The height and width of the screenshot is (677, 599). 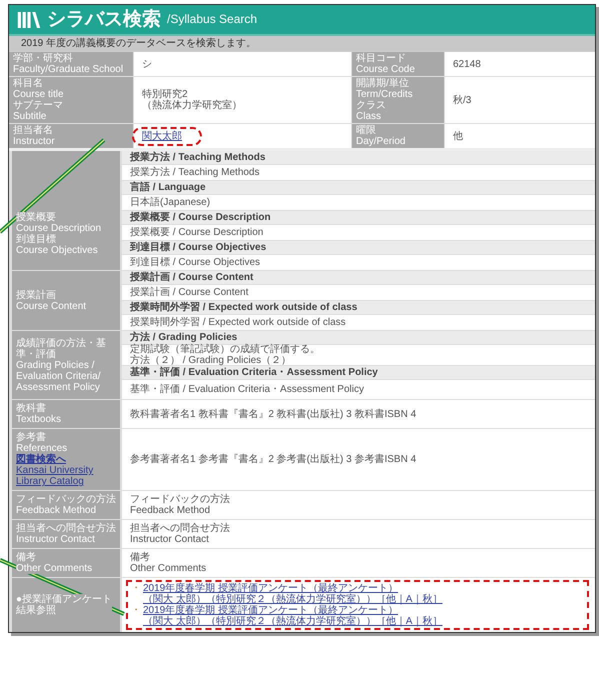 What do you see at coordinates (358, 337) in the screenshot?
I see `section-heading: 方法 / Grading Policies` at bounding box center [358, 337].